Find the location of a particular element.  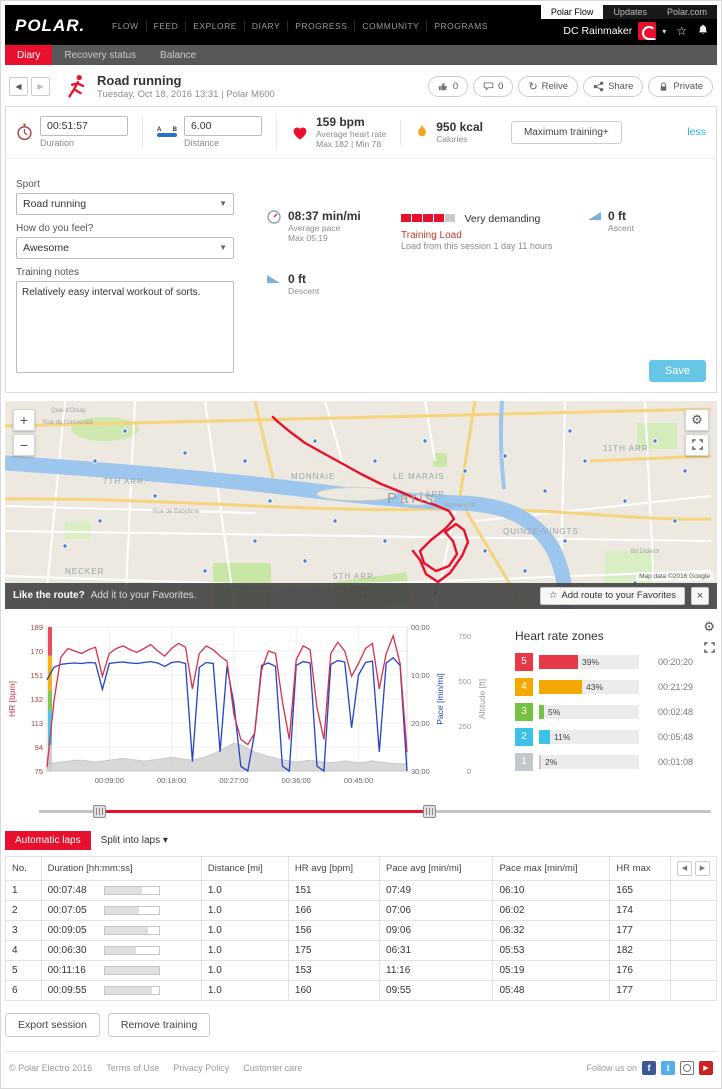

polar-logo: POLAR. is located at coordinates (50, 26).